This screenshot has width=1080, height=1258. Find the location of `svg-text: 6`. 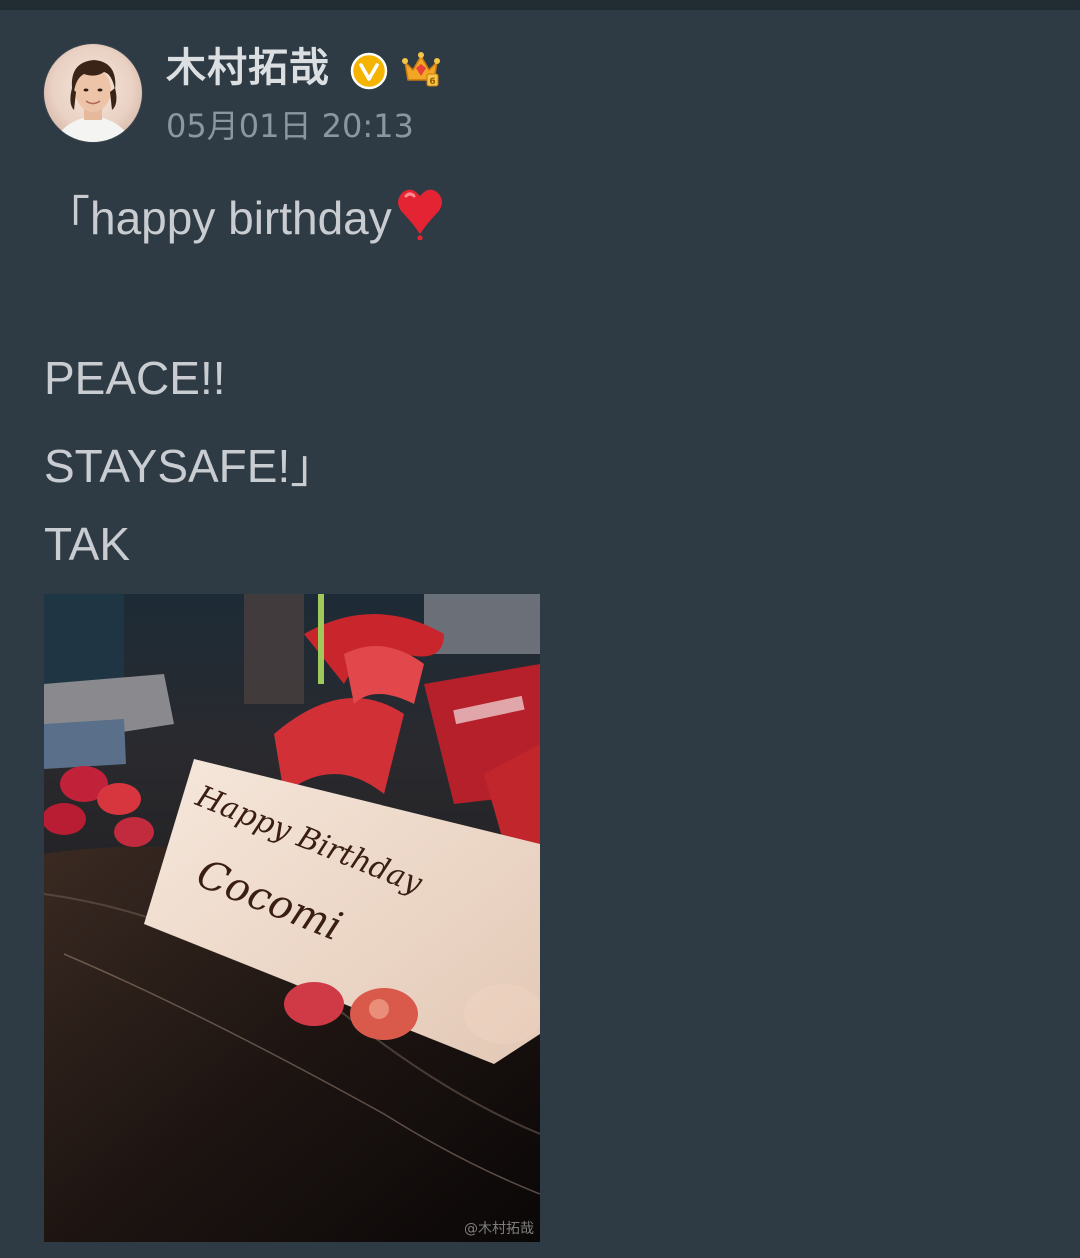

svg-text: 6 is located at coordinates (432, 82).